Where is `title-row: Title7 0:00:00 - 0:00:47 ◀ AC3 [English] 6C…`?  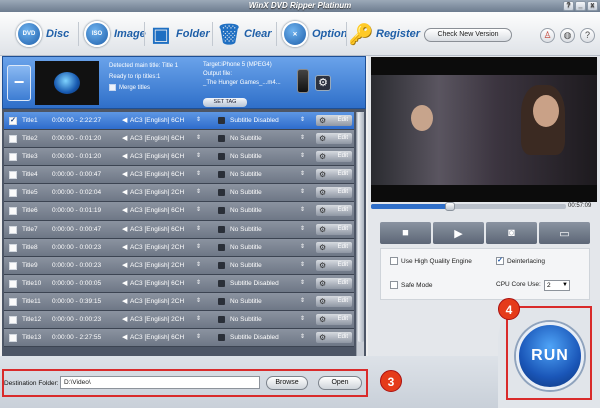
title-row: Title7 0:00:00 - 0:00:47 ◀ AC3 [English] 6C… is located at coordinates (179, 229).